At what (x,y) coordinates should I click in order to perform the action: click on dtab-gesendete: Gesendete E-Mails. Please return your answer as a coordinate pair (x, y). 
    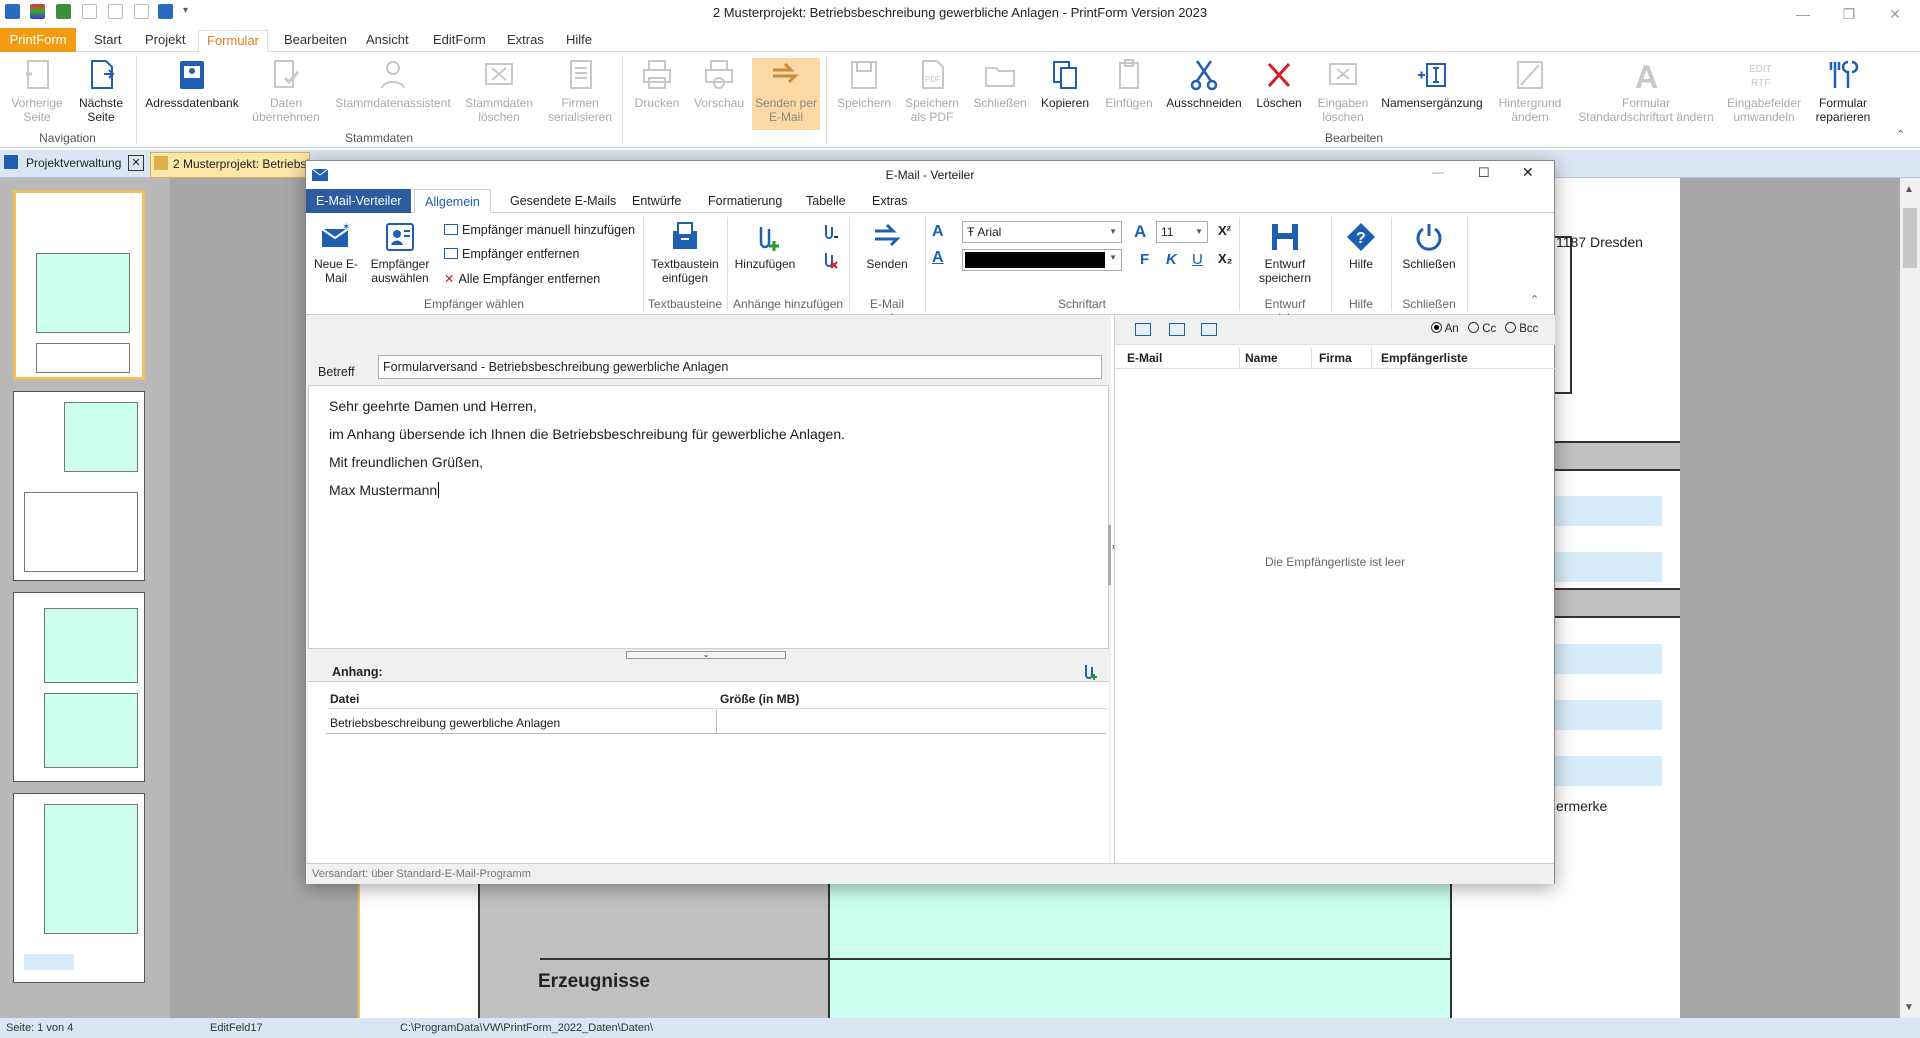
    Looking at the image, I should click on (563, 201).